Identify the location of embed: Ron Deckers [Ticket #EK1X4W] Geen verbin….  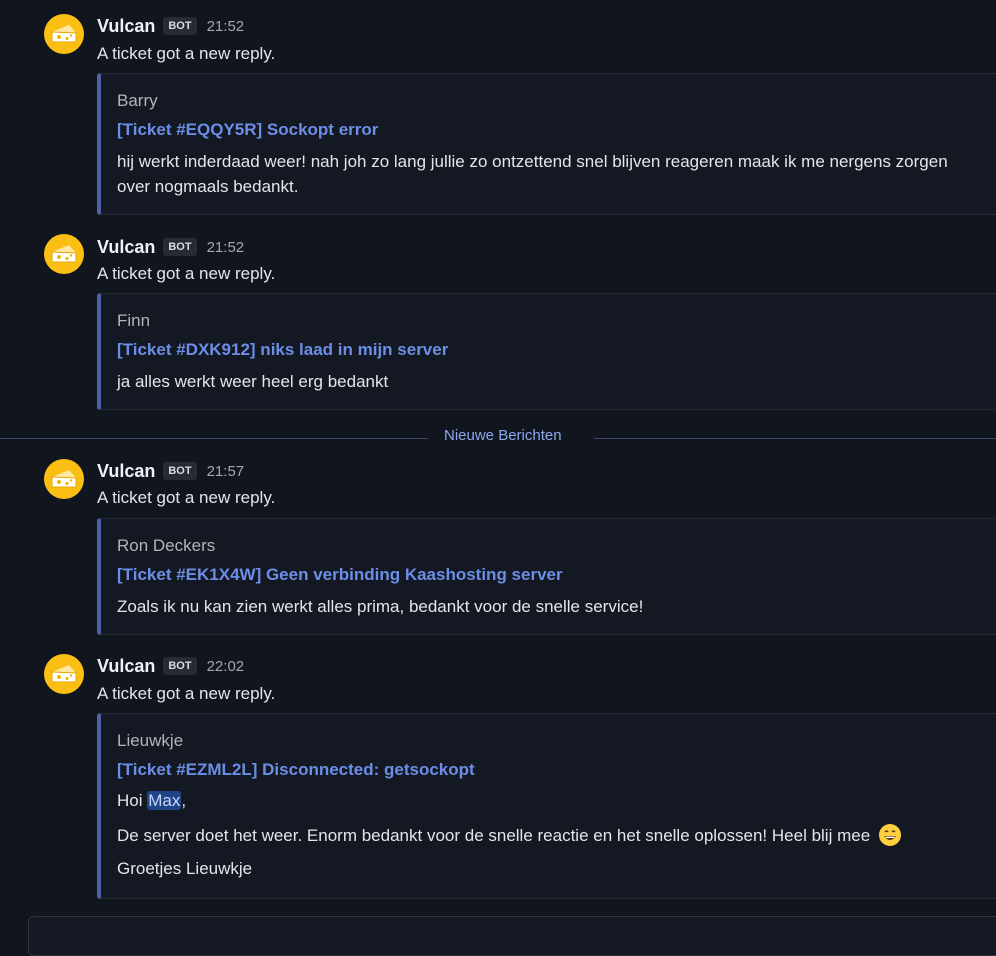
(546, 576).